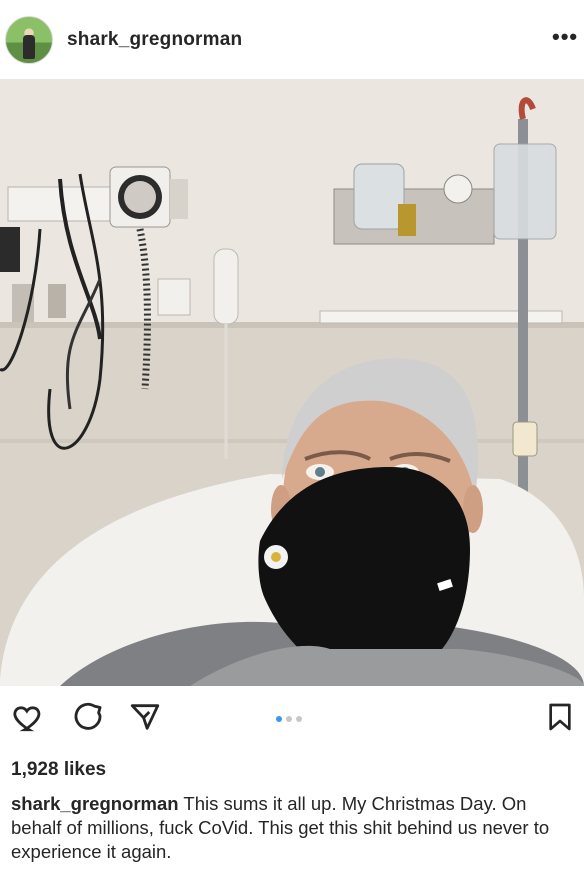 This screenshot has height=876, width=584. I want to click on likes-count: 1,928 likes, so click(58, 770).